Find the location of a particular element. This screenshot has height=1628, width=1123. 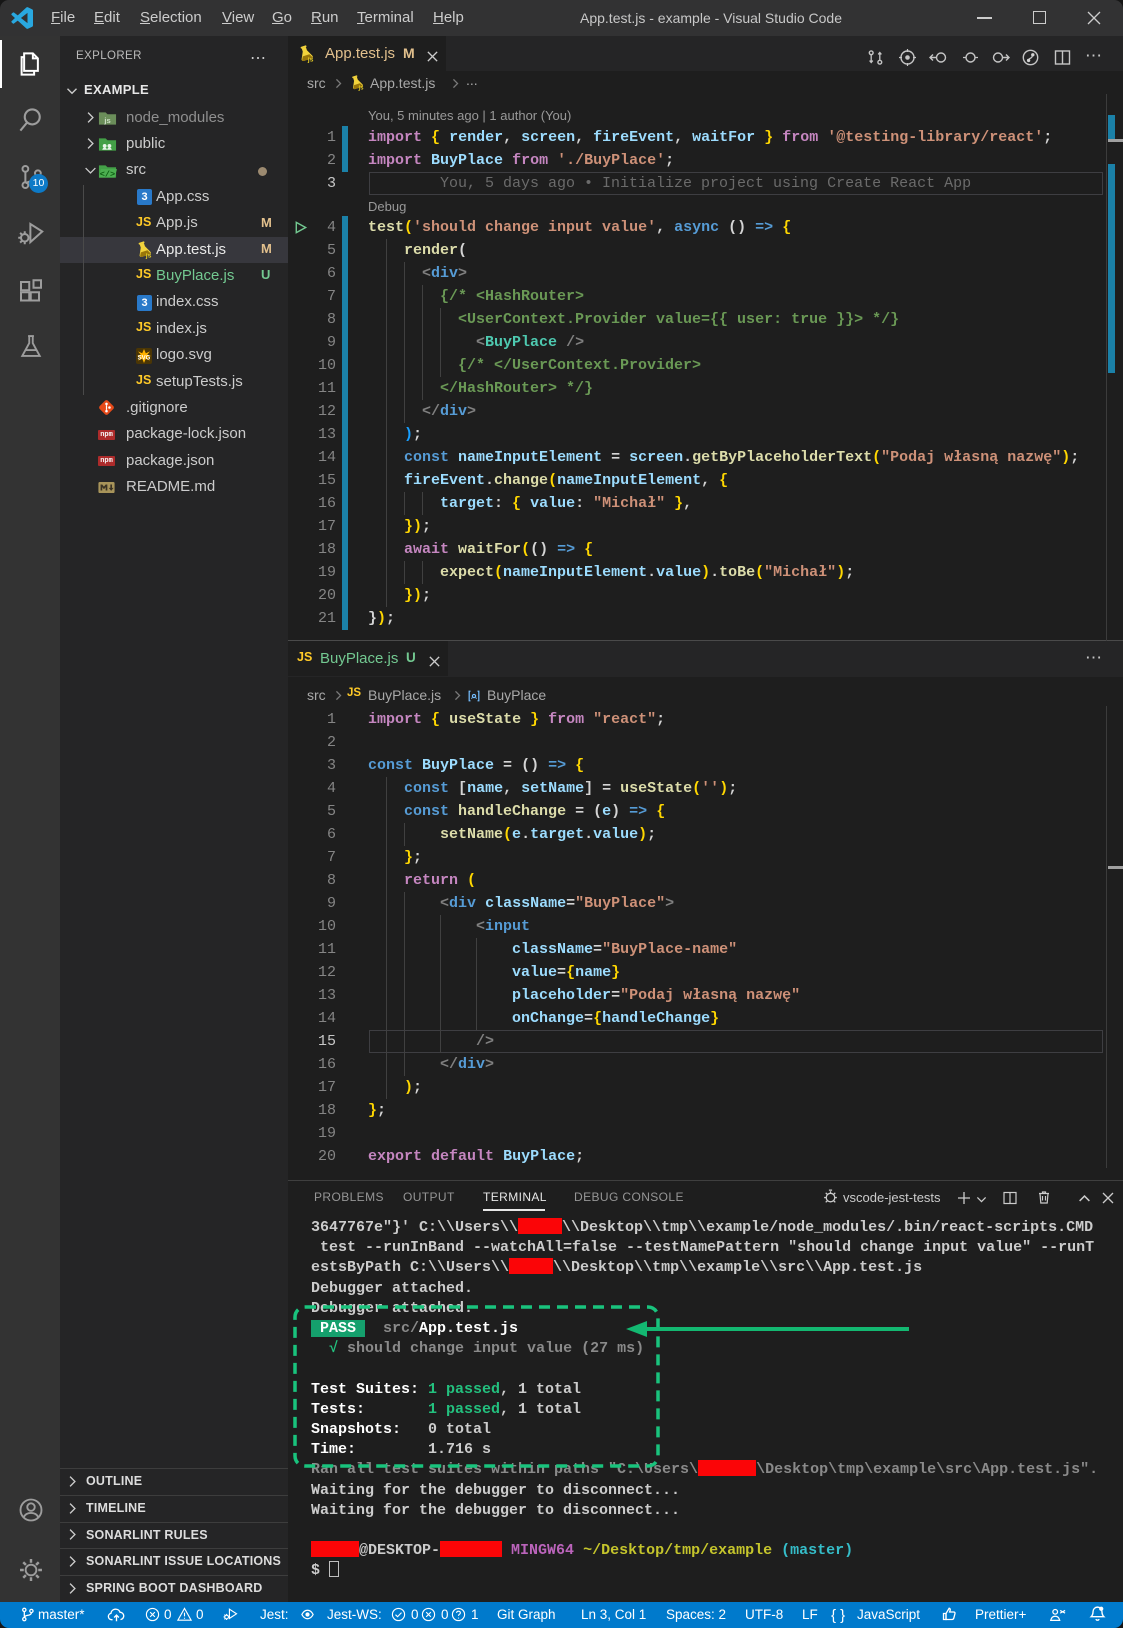

svg-text: SVG is located at coordinates (144, 359).